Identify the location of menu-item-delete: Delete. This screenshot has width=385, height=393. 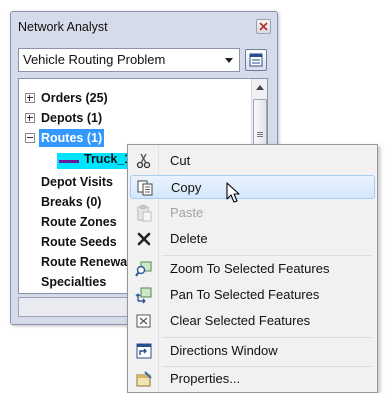
(252, 239).